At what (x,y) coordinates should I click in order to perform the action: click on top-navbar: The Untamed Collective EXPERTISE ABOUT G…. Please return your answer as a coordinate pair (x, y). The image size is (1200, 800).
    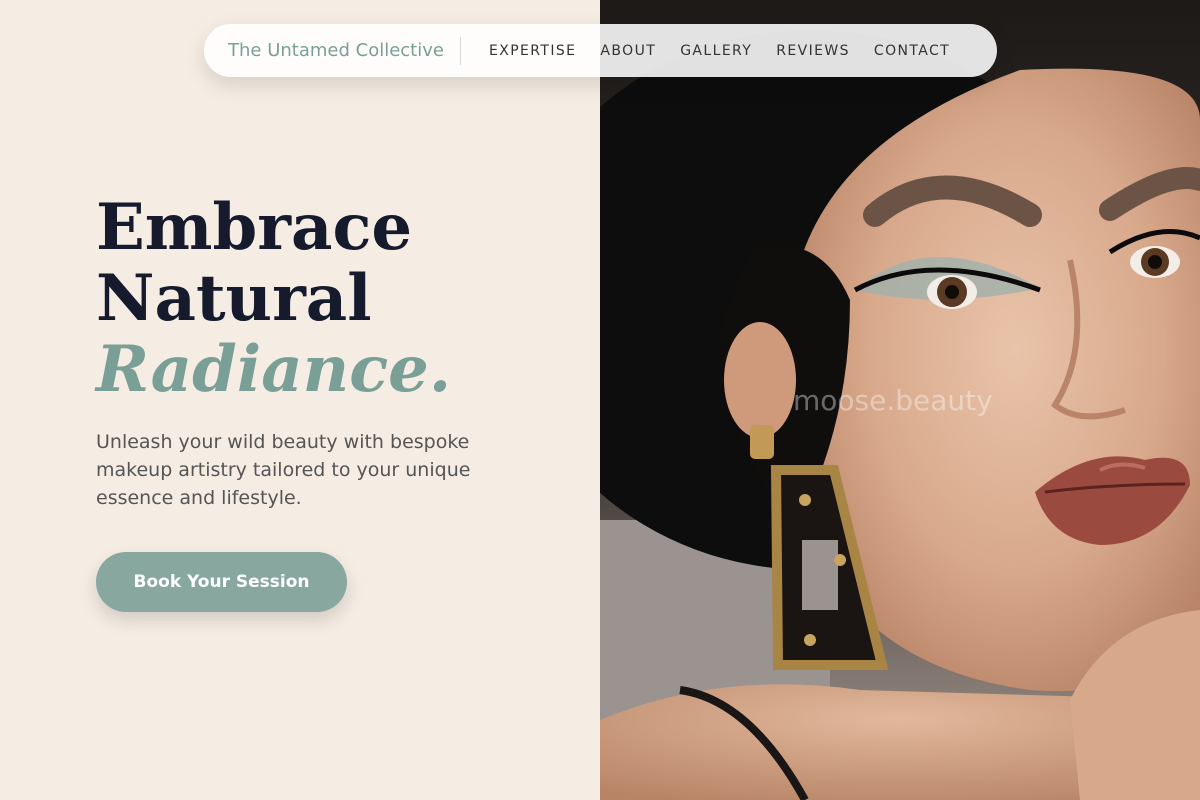
    Looking at the image, I should click on (600, 50).